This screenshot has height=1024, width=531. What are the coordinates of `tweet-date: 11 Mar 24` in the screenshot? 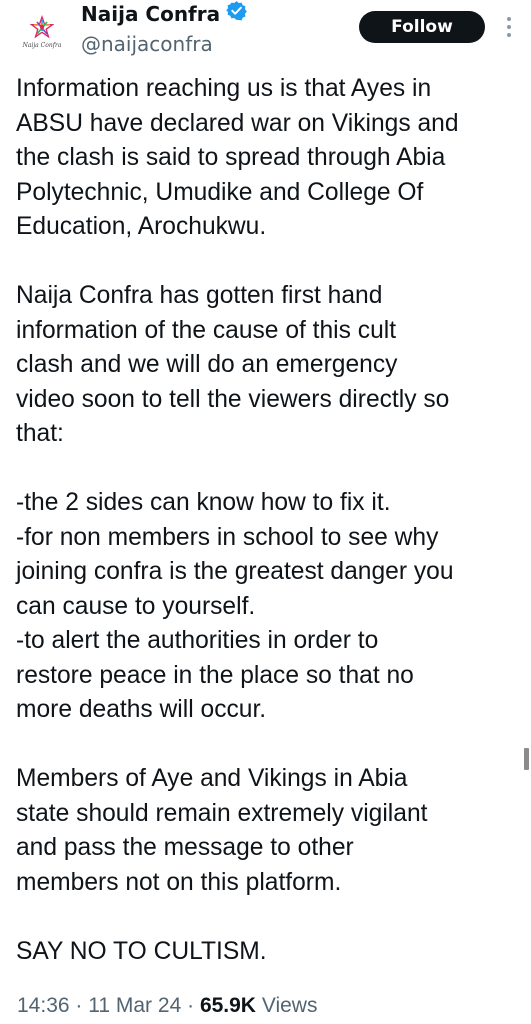 It's located at (134, 1005).